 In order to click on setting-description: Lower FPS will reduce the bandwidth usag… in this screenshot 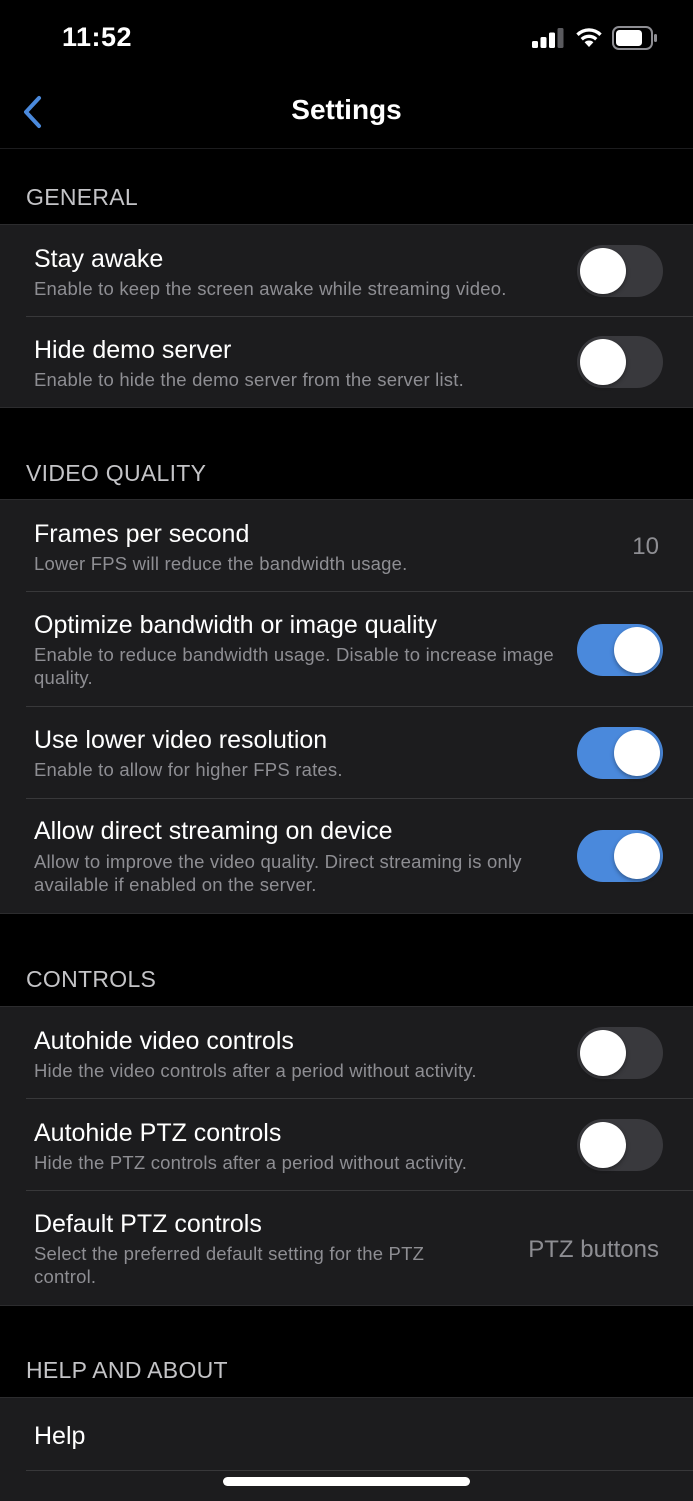, I will do `click(221, 563)`.